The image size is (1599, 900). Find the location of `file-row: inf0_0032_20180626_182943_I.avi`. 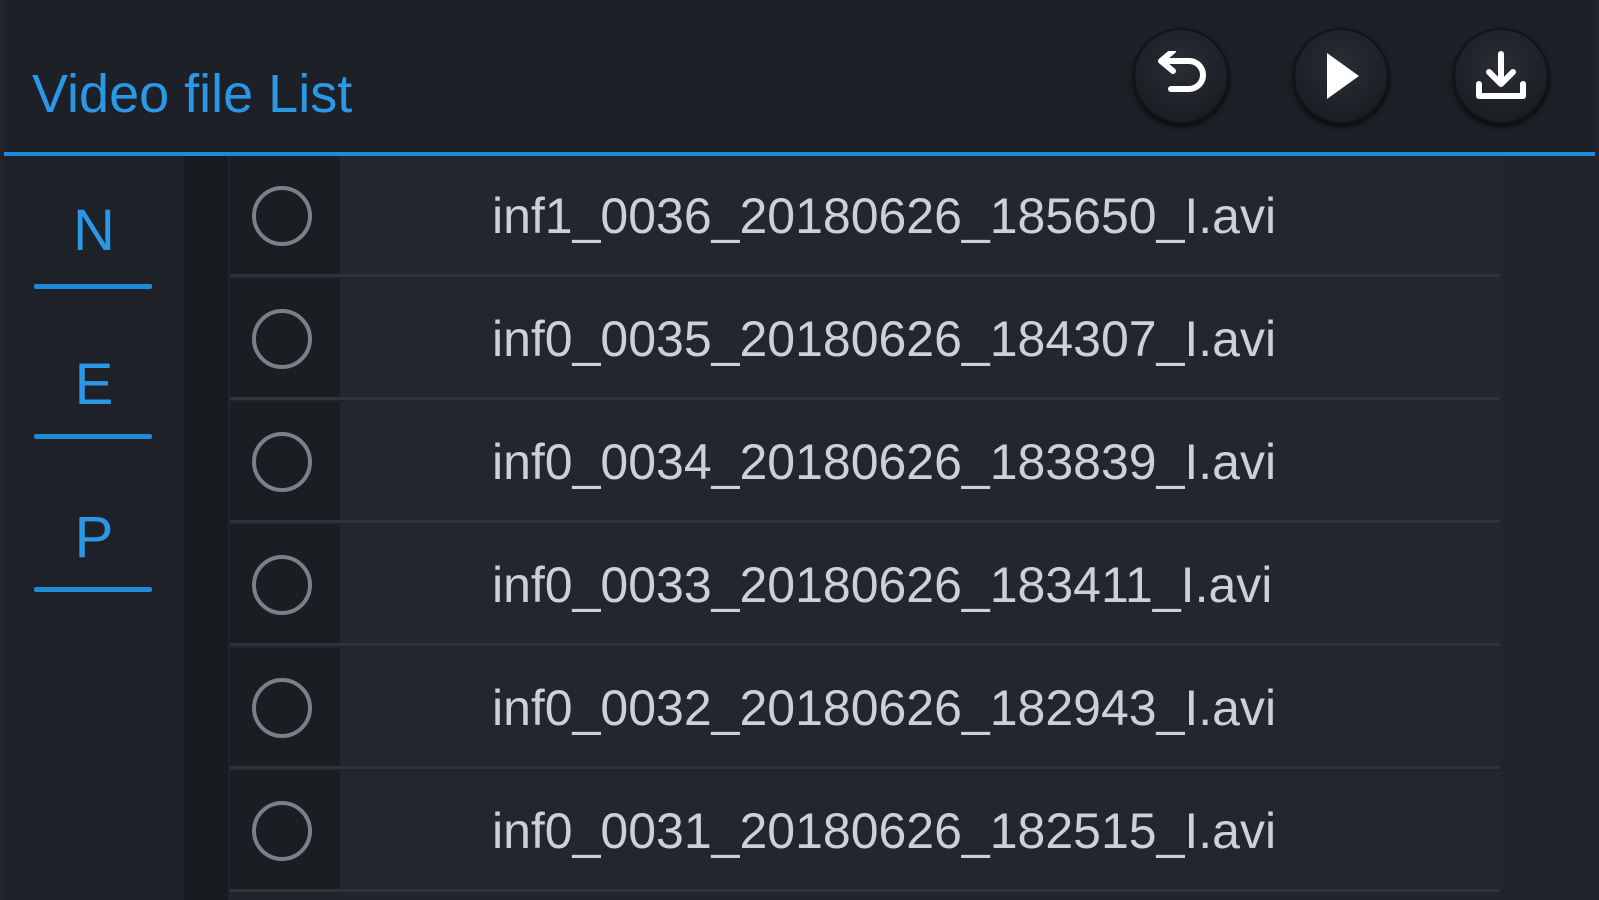

file-row: inf0_0032_20180626_182943_I.avi is located at coordinates (865, 708).